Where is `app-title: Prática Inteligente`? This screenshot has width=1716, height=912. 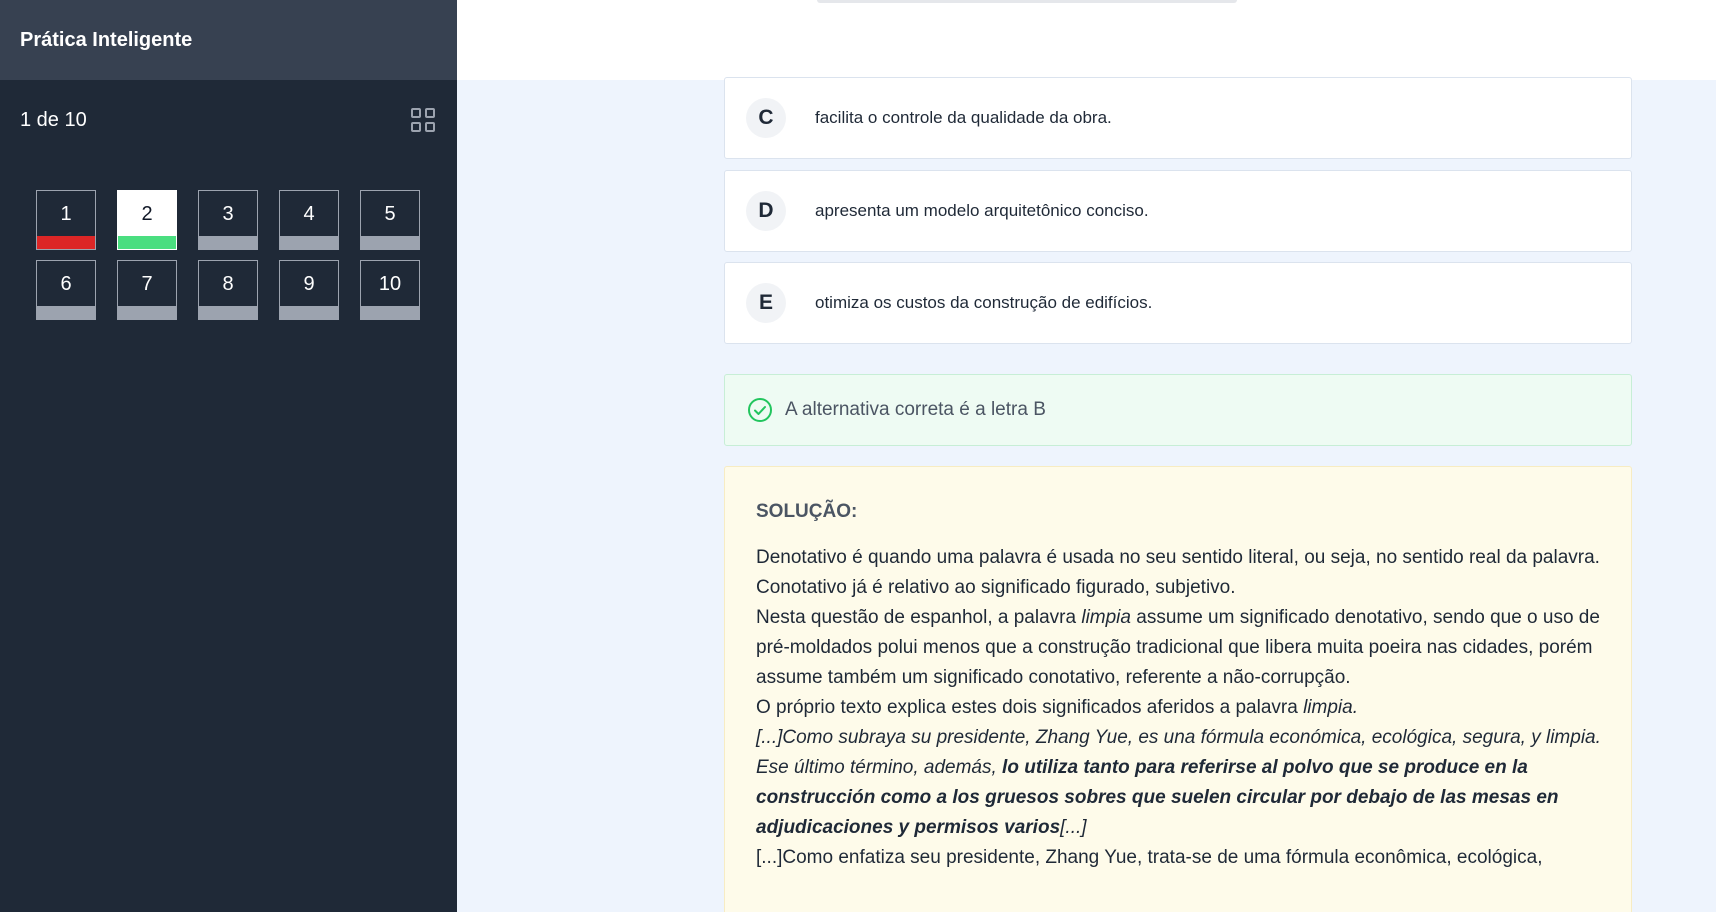 app-title: Prática Inteligente is located at coordinates (106, 39).